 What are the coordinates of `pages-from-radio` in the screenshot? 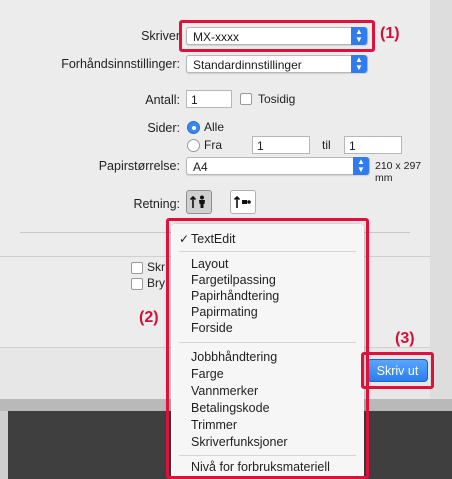 It's located at (193, 145).